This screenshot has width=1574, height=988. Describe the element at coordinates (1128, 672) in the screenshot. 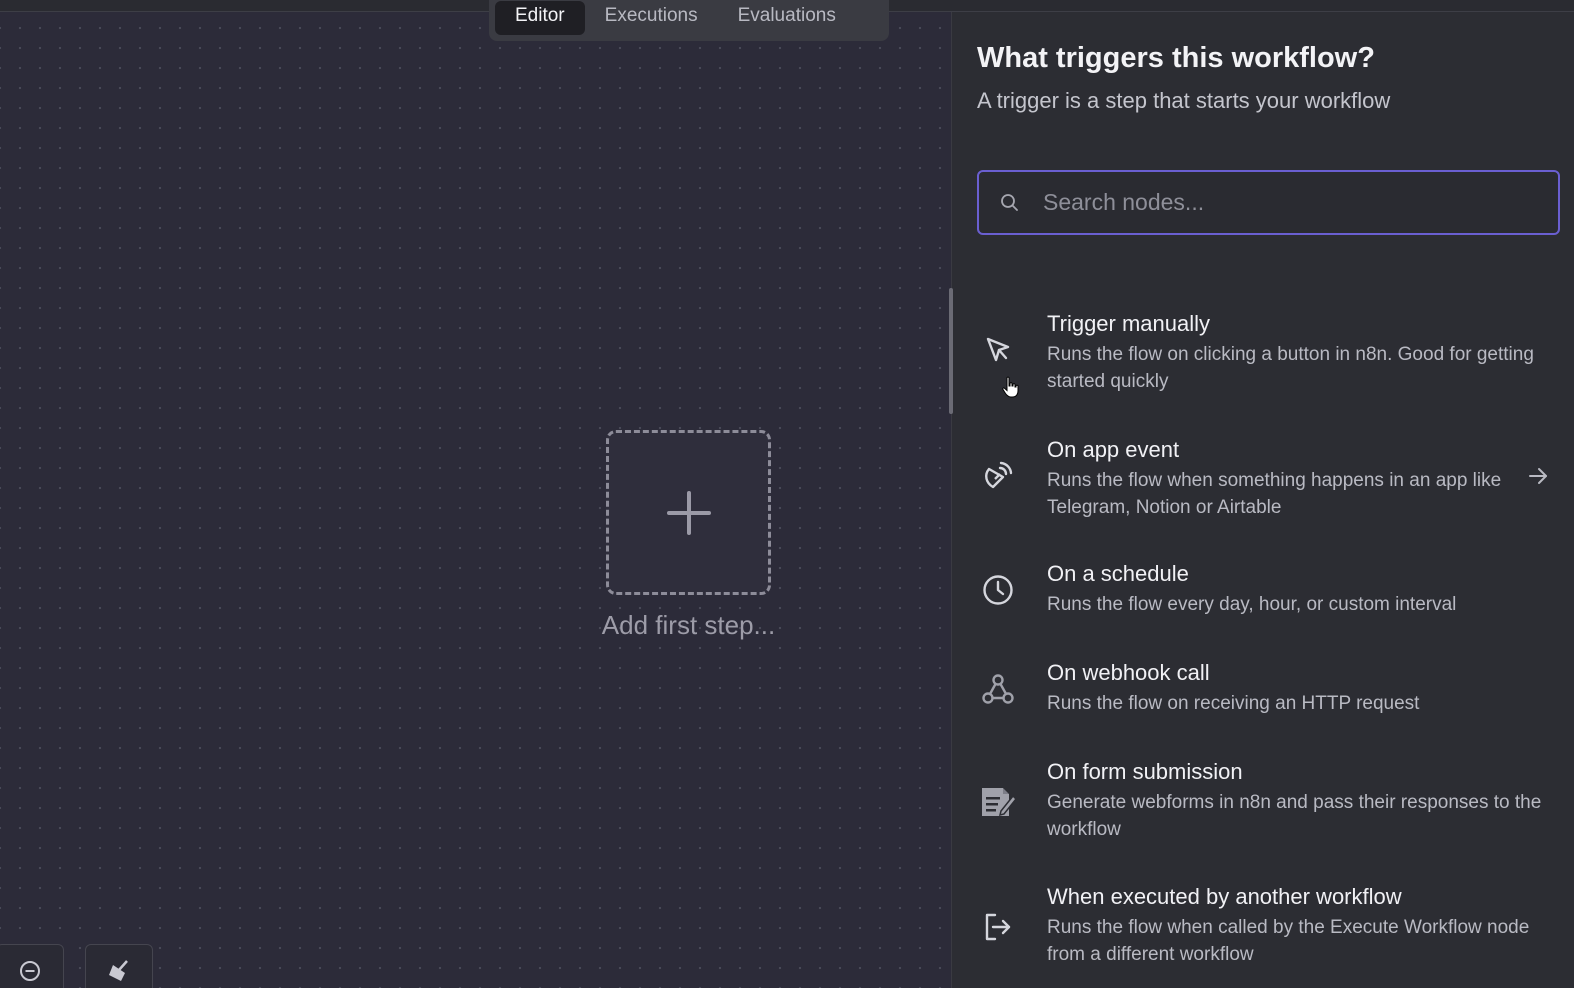

I see `node-title: On webhook call` at that location.